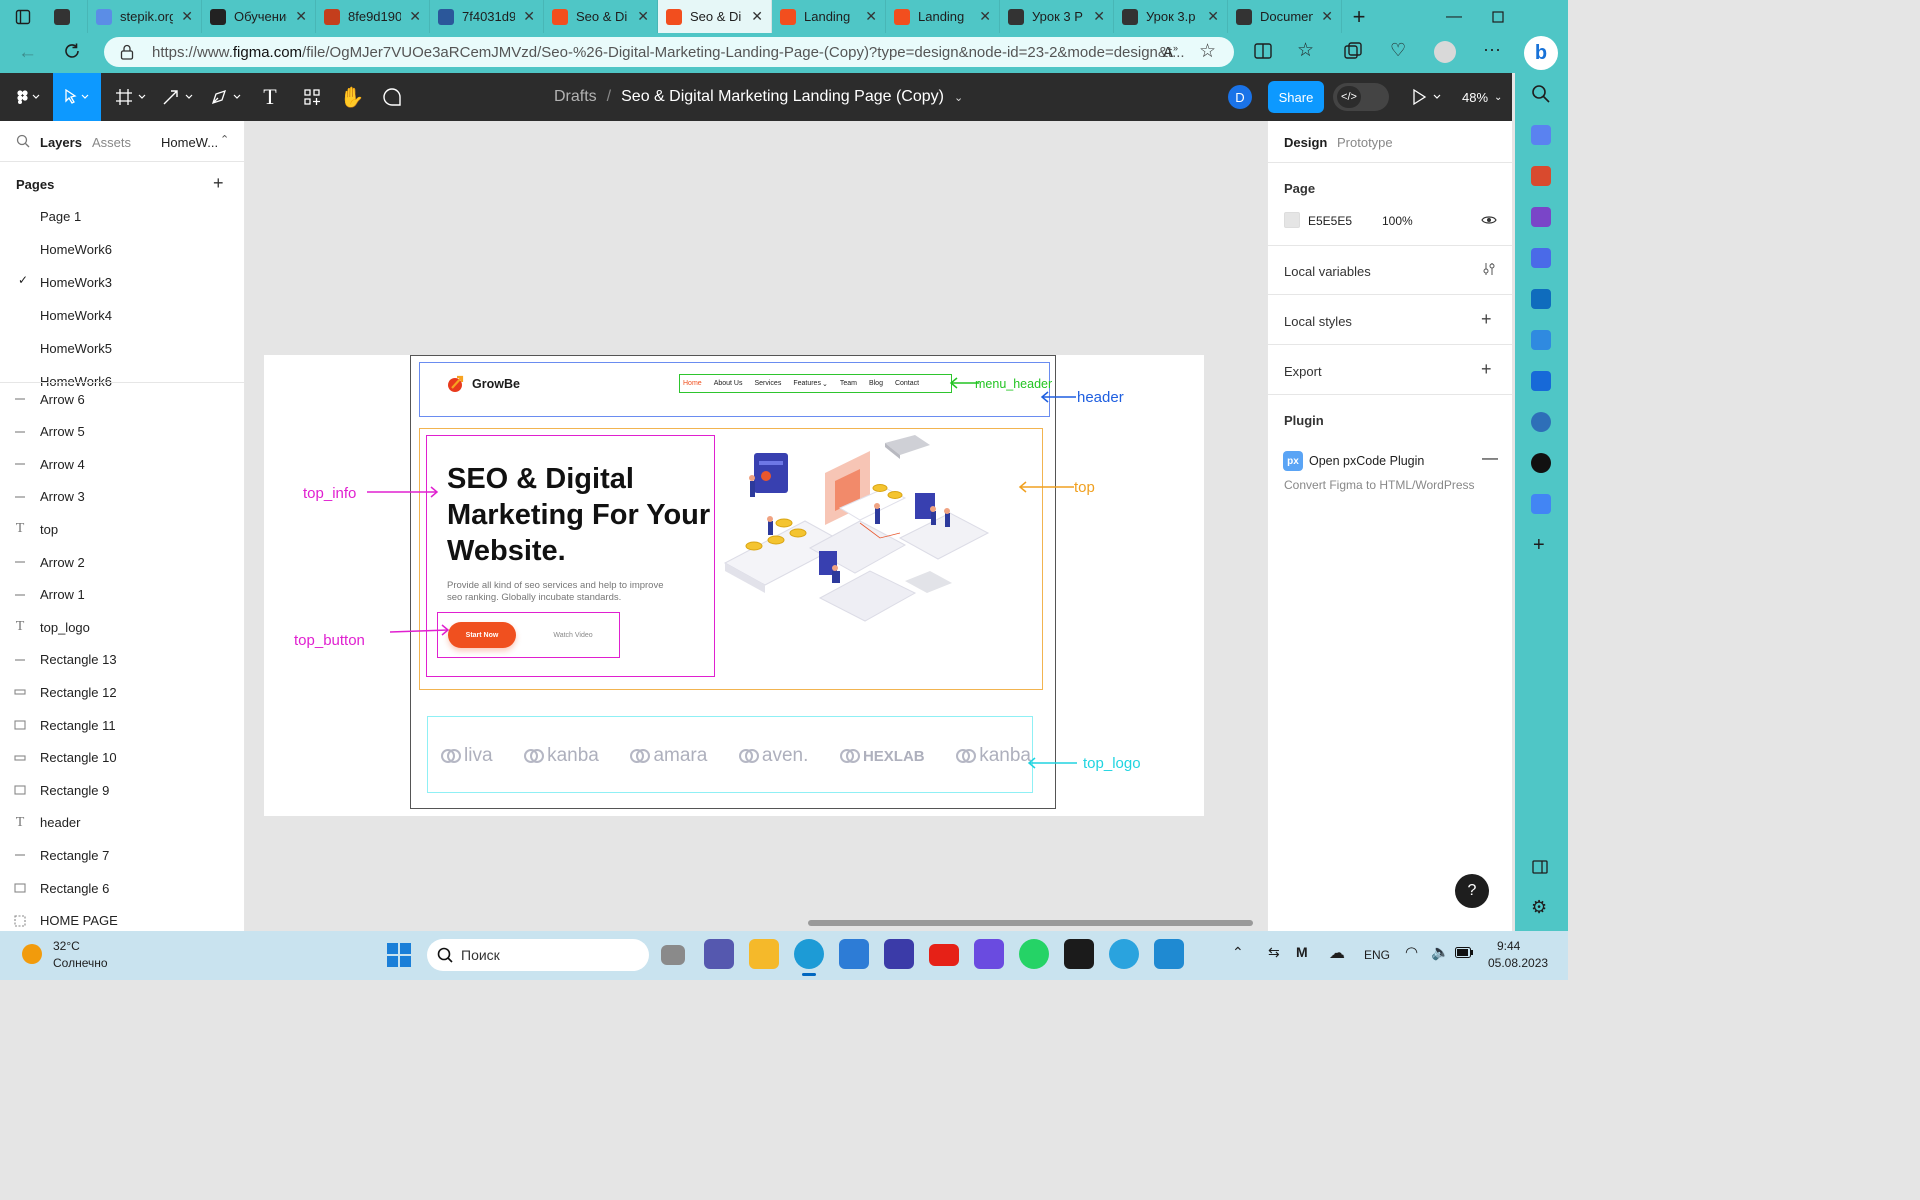 The height and width of the screenshot is (1200, 1920). Describe the element at coordinates (399, 955) in the screenshot. I see `start-icon` at that location.